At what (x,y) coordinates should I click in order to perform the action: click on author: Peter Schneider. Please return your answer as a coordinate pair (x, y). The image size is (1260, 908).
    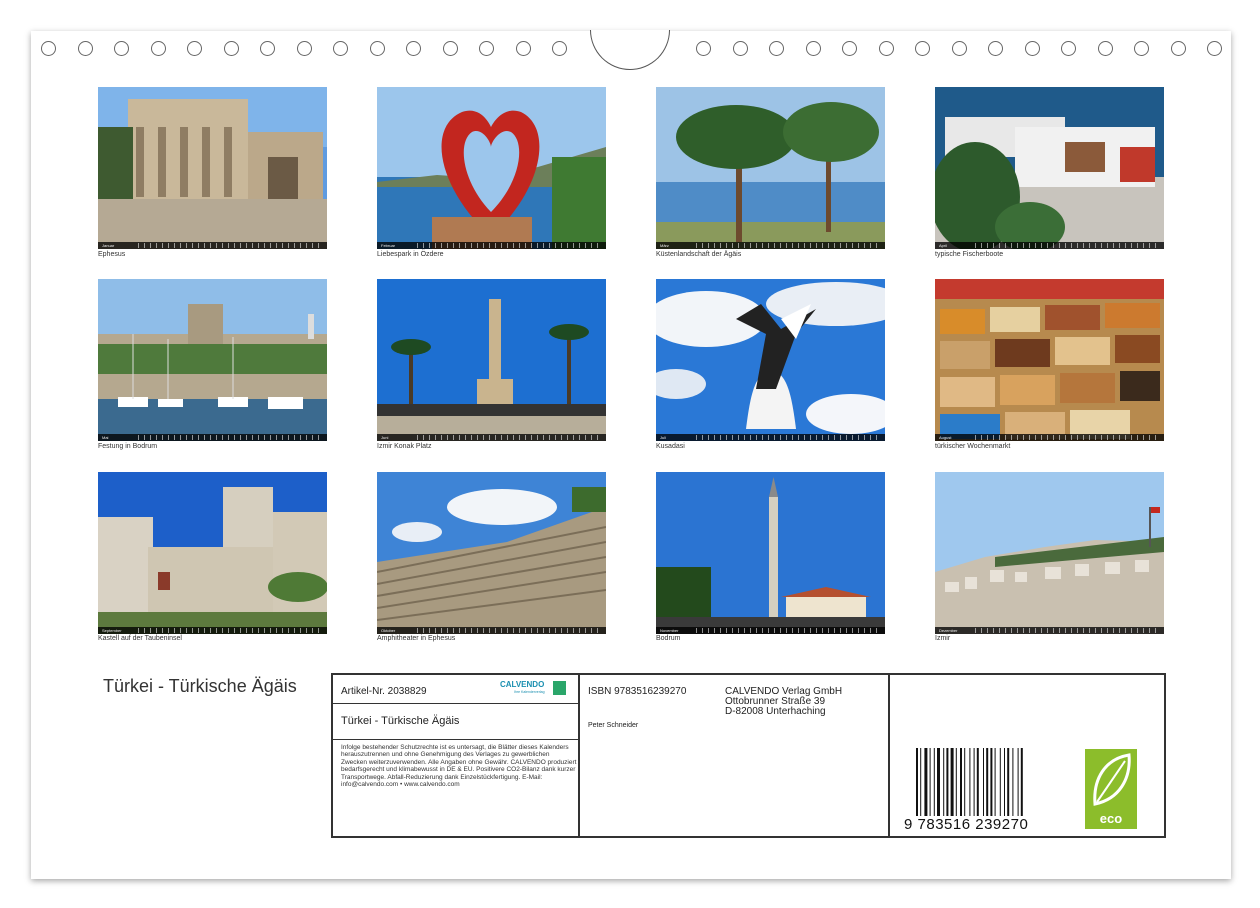
    Looking at the image, I should click on (613, 725).